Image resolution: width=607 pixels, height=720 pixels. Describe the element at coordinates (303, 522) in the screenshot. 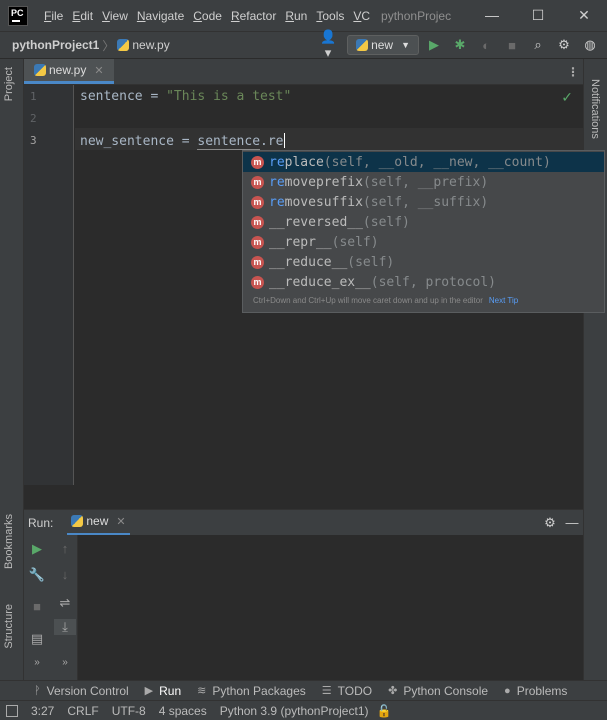

I see `run-tool-header: Run: new ✕ ⚙ —` at that location.